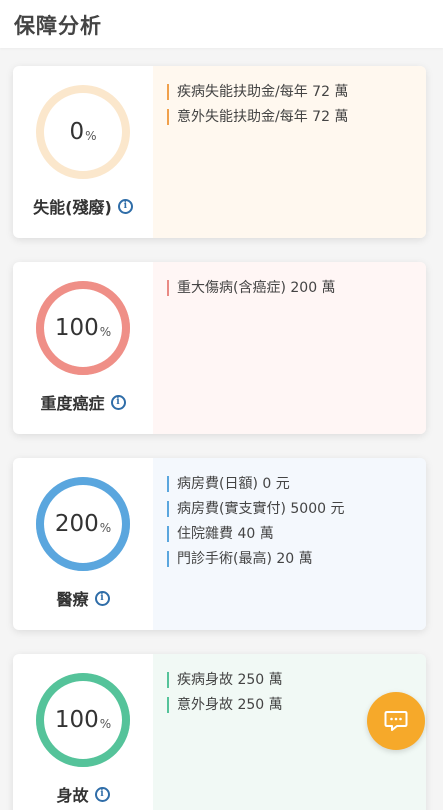 This screenshot has width=443, height=810. I want to click on category-label: 身故 i, so click(83, 794).